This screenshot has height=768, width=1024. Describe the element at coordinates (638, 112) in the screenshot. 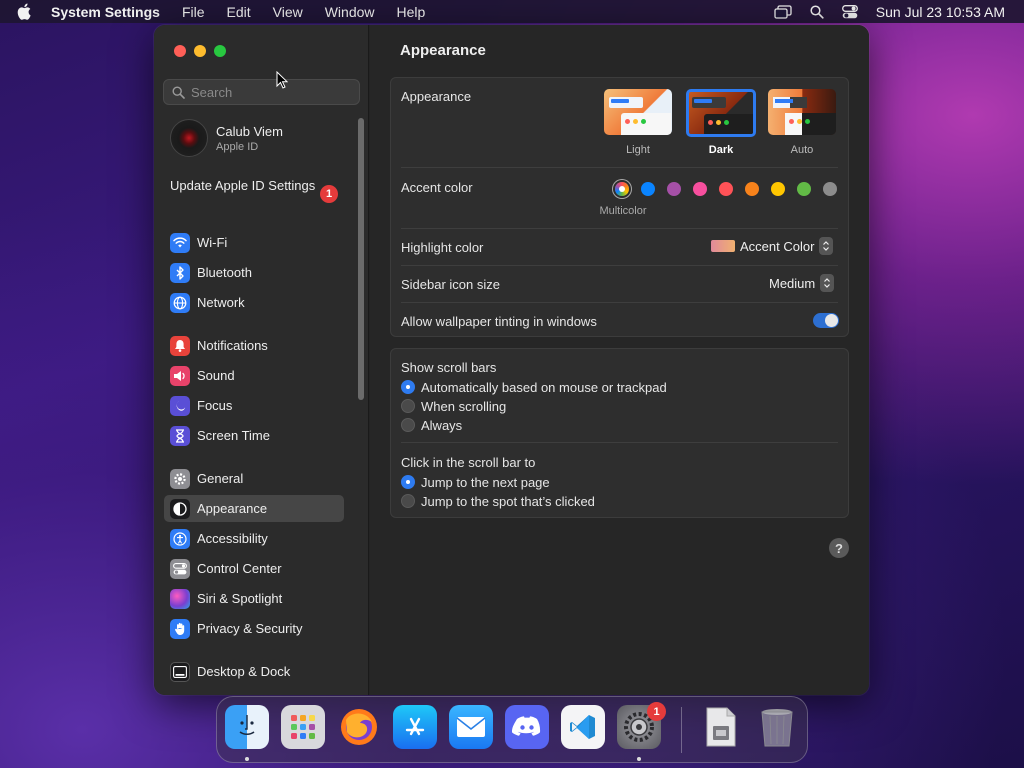

I see `appearance-light-option` at that location.